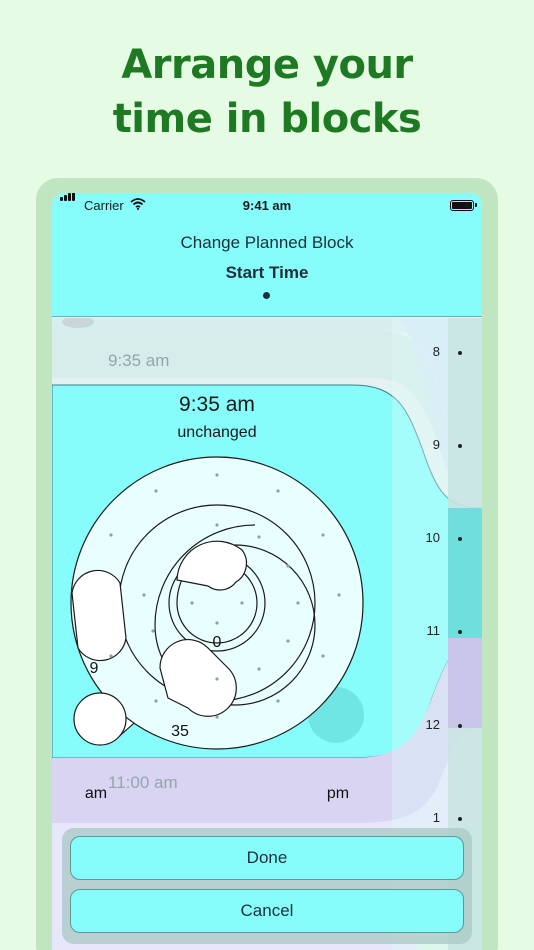  I want to click on battery-icon, so click(463, 205).